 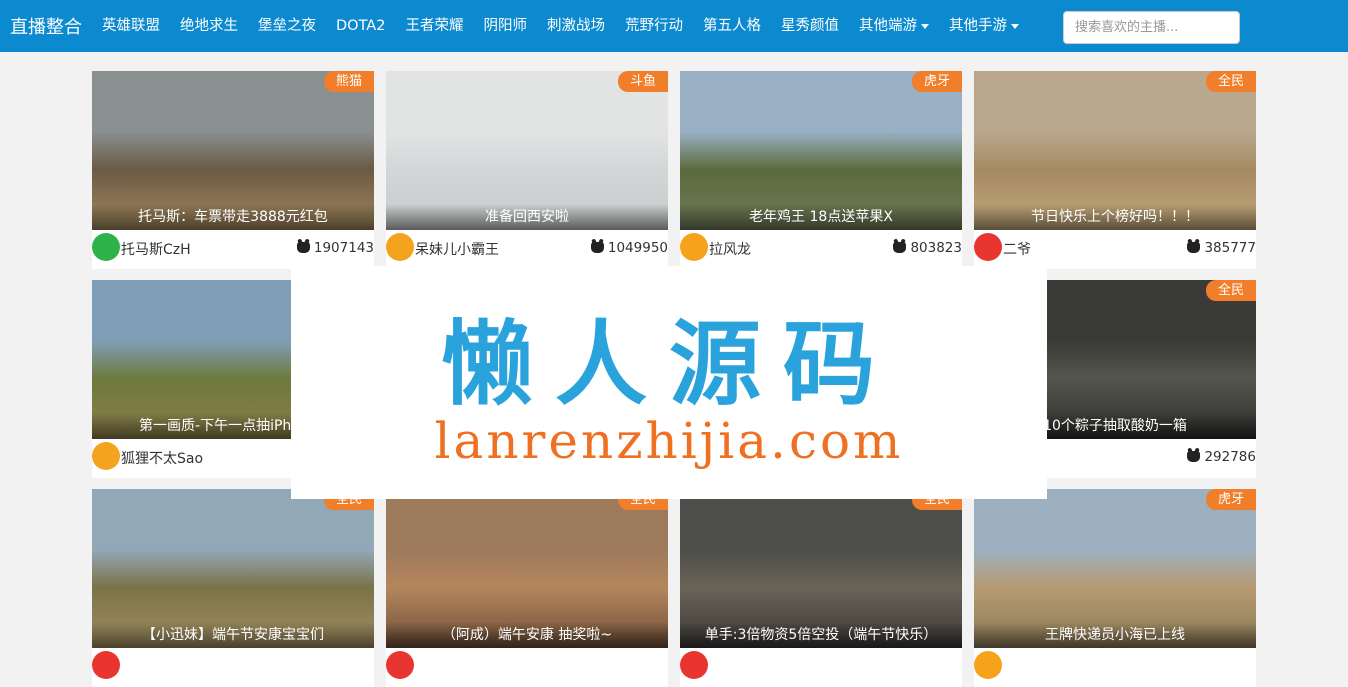 What do you see at coordinates (977, 26) in the screenshot?
I see `dropdown-label: 其他手游` at bounding box center [977, 26].